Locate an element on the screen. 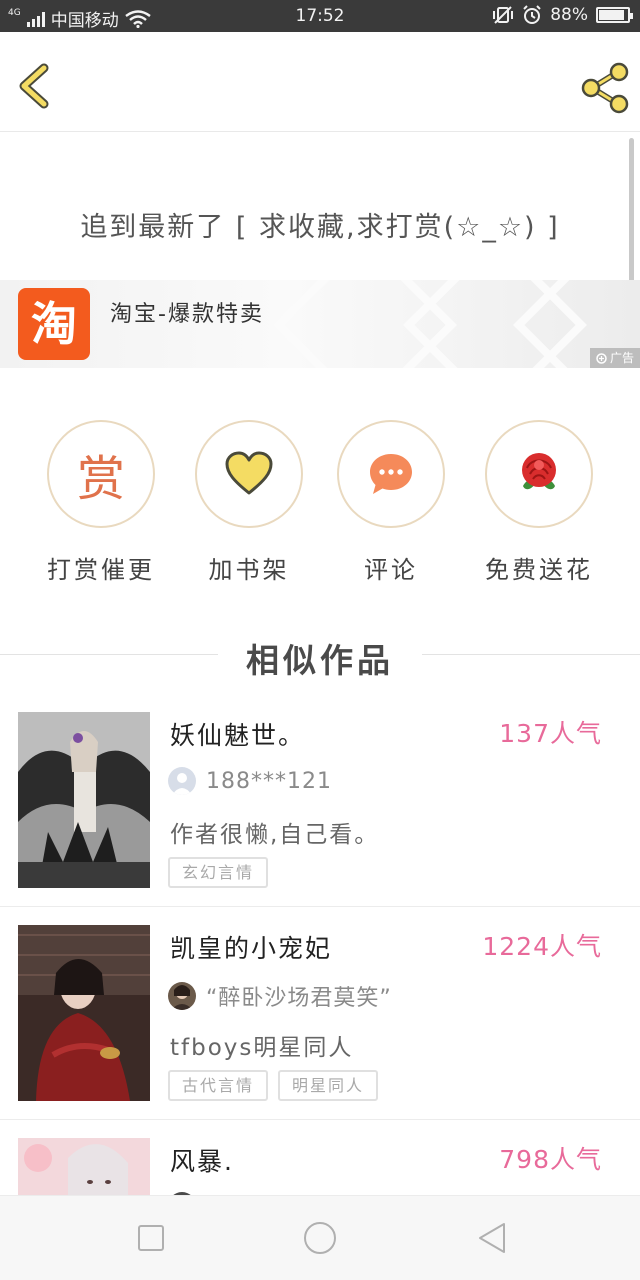 The width and height of the screenshot is (640, 1280). reward-icon: 赏 is located at coordinates (101, 474).